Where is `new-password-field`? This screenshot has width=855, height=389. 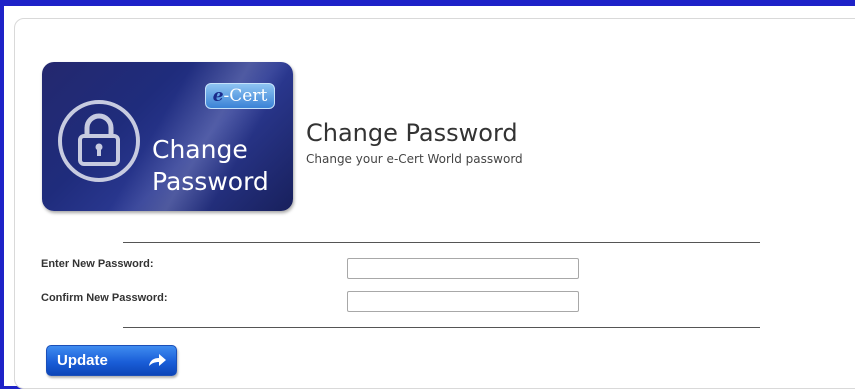 new-password-field is located at coordinates (463, 268).